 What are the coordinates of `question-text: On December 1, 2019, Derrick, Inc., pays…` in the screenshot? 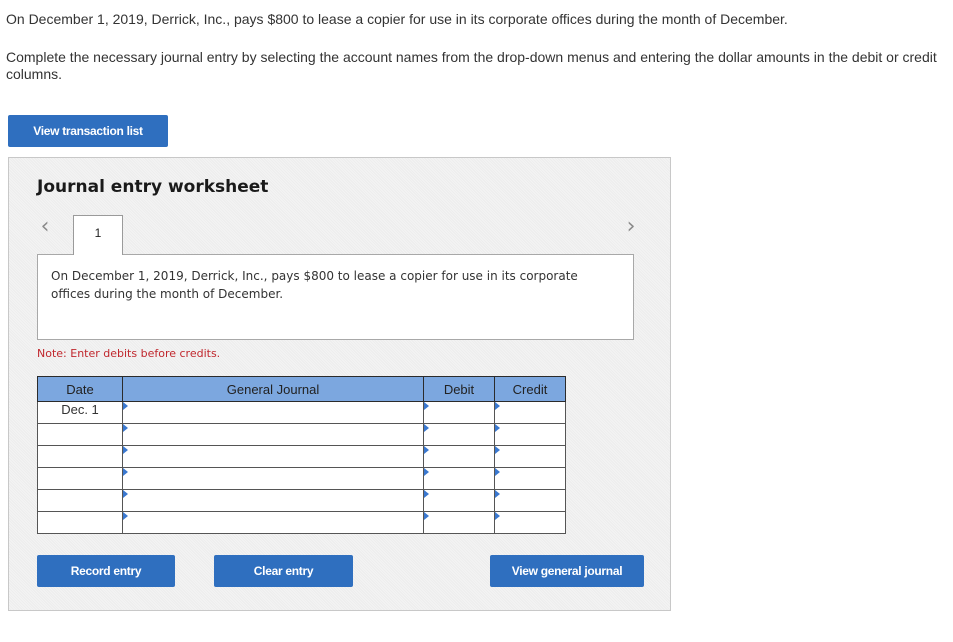 It's located at (397, 19).